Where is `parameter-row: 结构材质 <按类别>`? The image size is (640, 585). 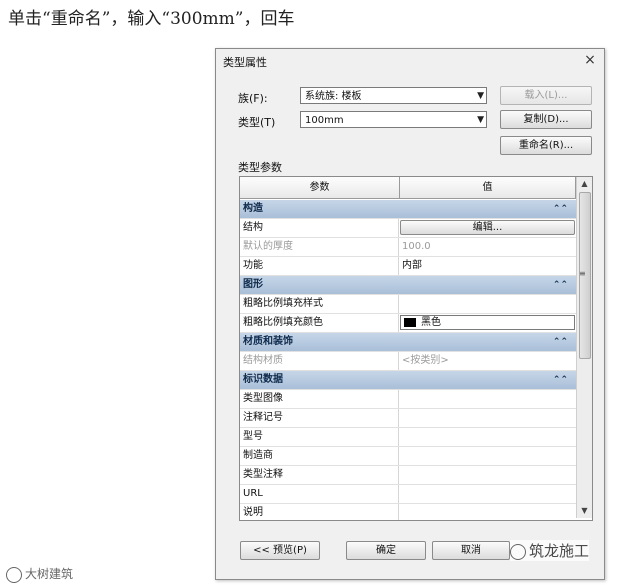 parameter-row: 结构材质 <按类别> is located at coordinates (408, 361).